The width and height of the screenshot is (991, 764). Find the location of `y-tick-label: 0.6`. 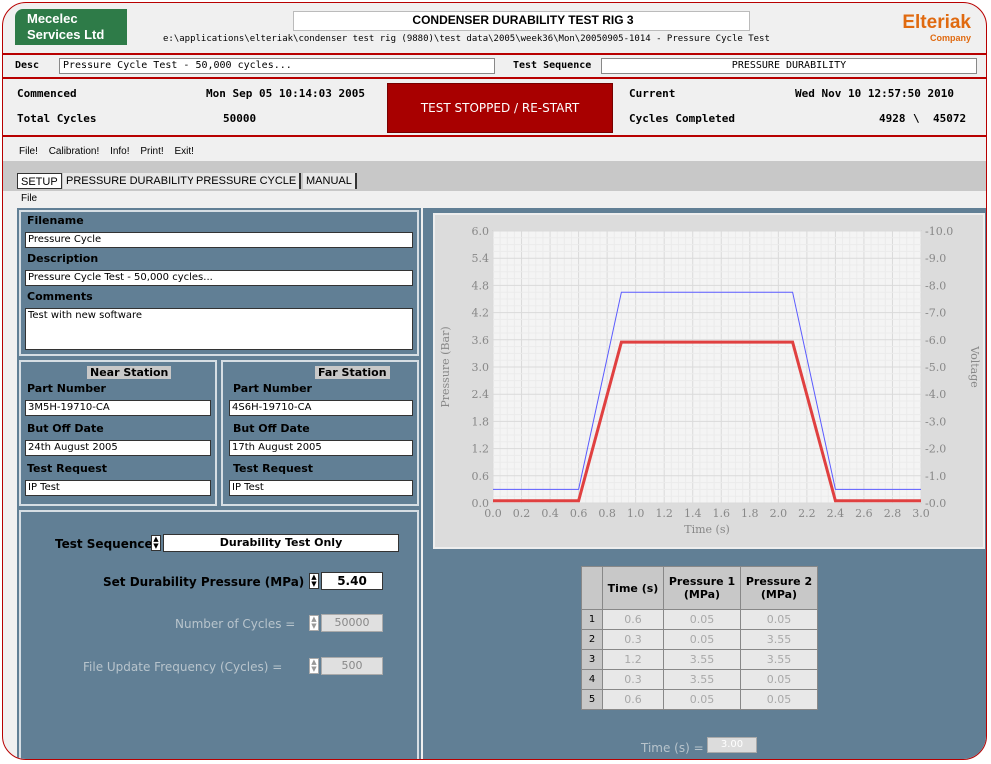

y-tick-label: 0.6 is located at coordinates (481, 476).